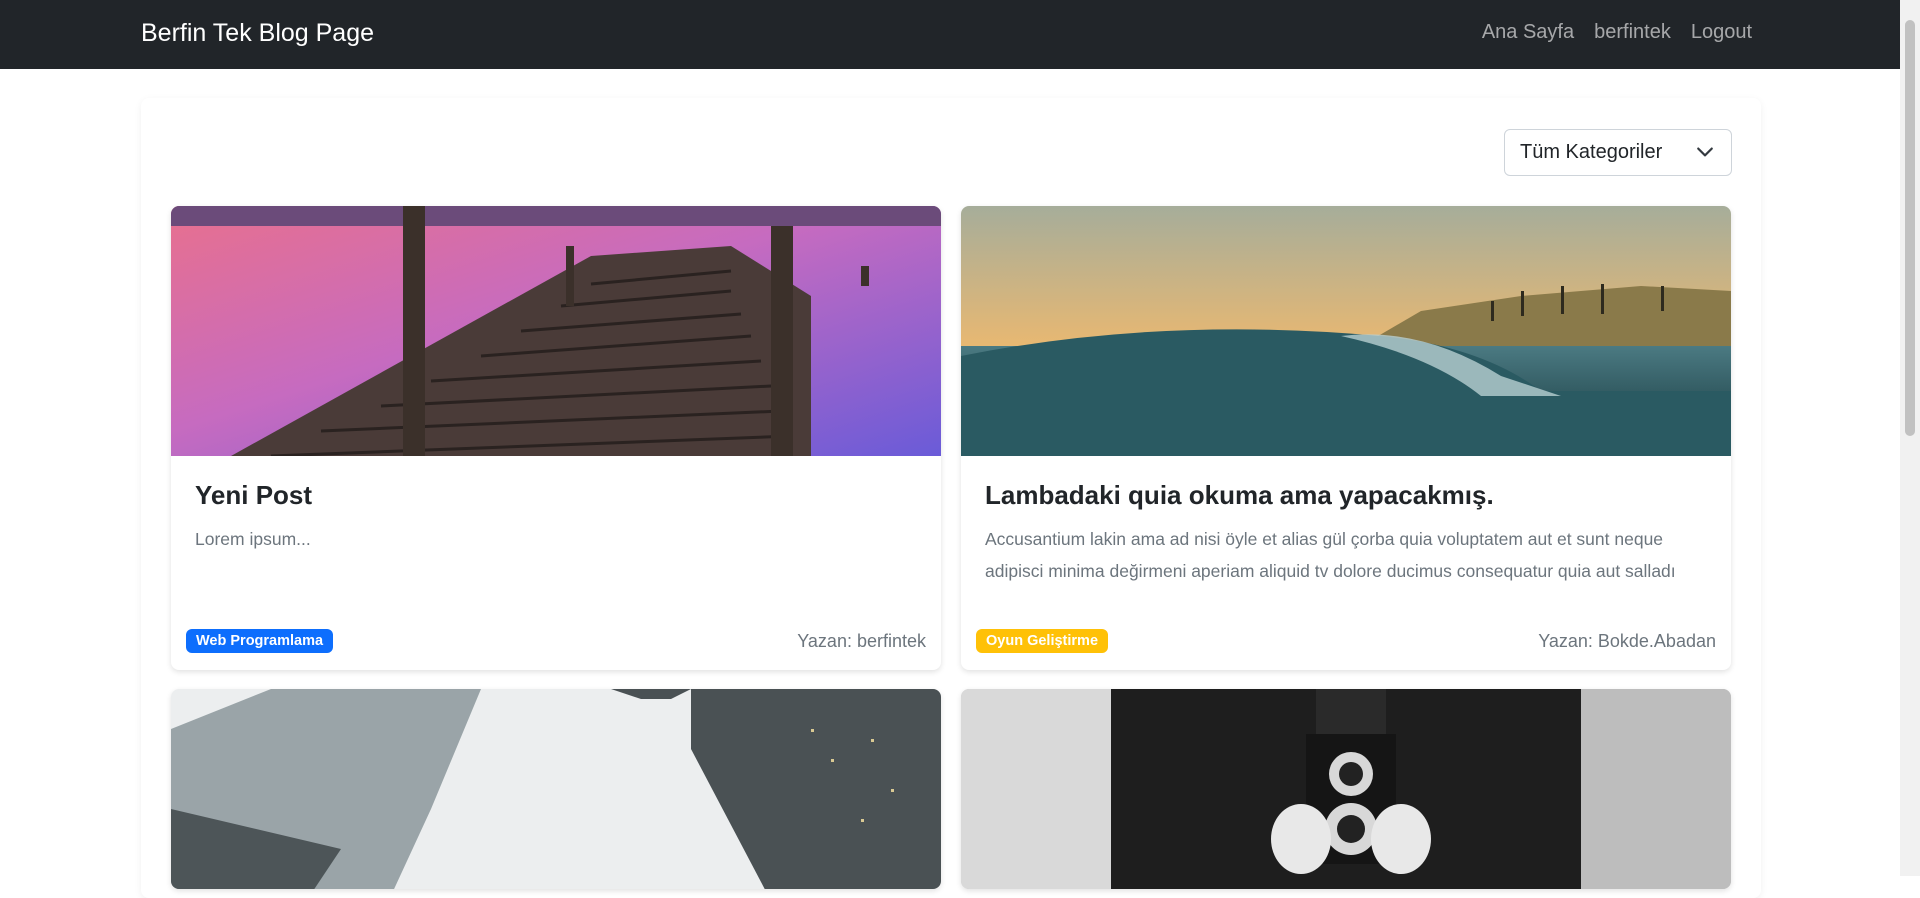 This screenshot has width=1920, height=898. Describe the element at coordinates (1910, 228) in the screenshot. I see `scrollbar-thumb` at that location.